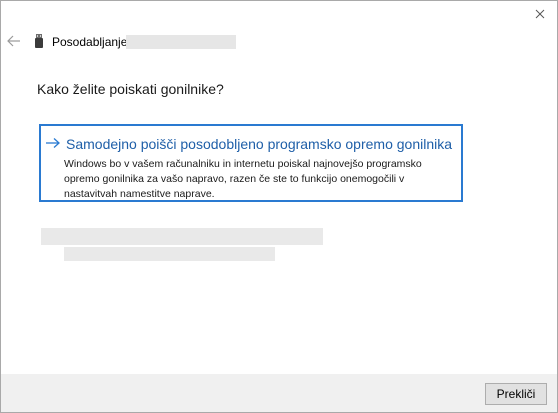 The height and width of the screenshot is (413, 558). What do you see at coordinates (279, 393) in the screenshot?
I see `dialog-footer: Prekliči` at bounding box center [279, 393].